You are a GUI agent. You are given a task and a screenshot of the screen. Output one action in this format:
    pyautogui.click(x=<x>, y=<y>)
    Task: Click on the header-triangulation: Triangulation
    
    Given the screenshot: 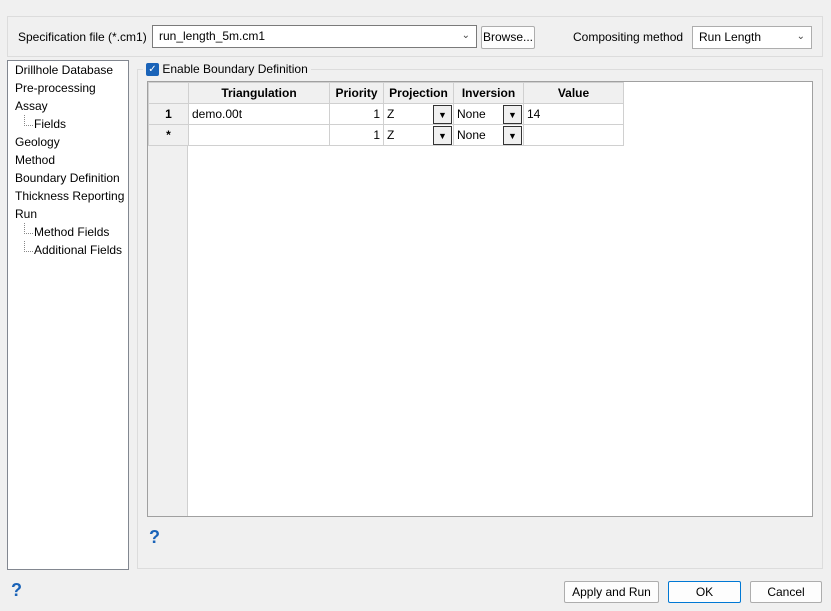 What is the action you would take?
    pyautogui.click(x=259, y=93)
    